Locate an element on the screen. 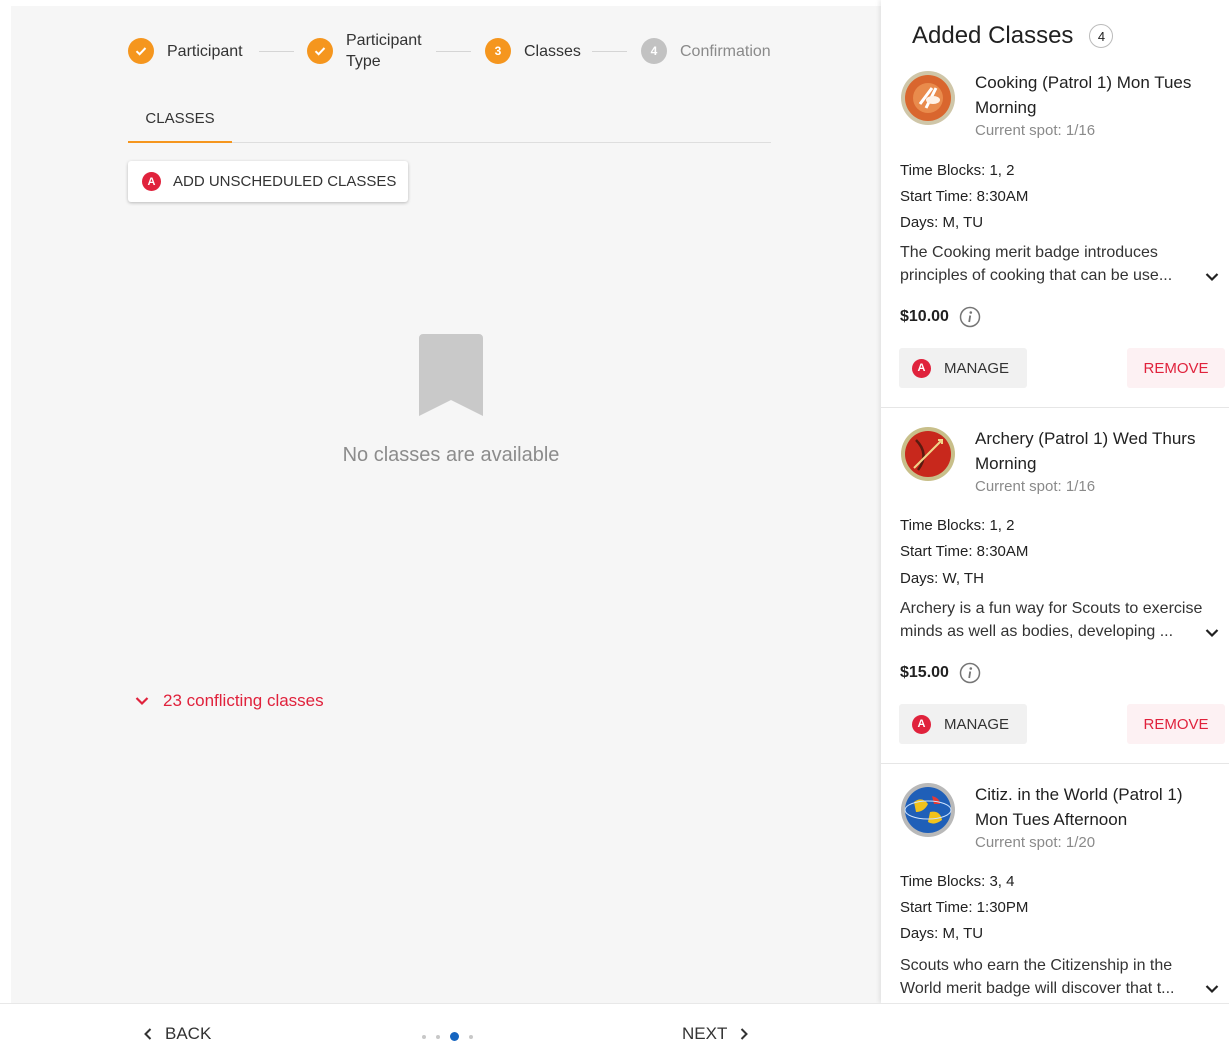 This screenshot has height=1063, width=1229. conflicting-classes-label: 23 conflicting classes is located at coordinates (243, 700).